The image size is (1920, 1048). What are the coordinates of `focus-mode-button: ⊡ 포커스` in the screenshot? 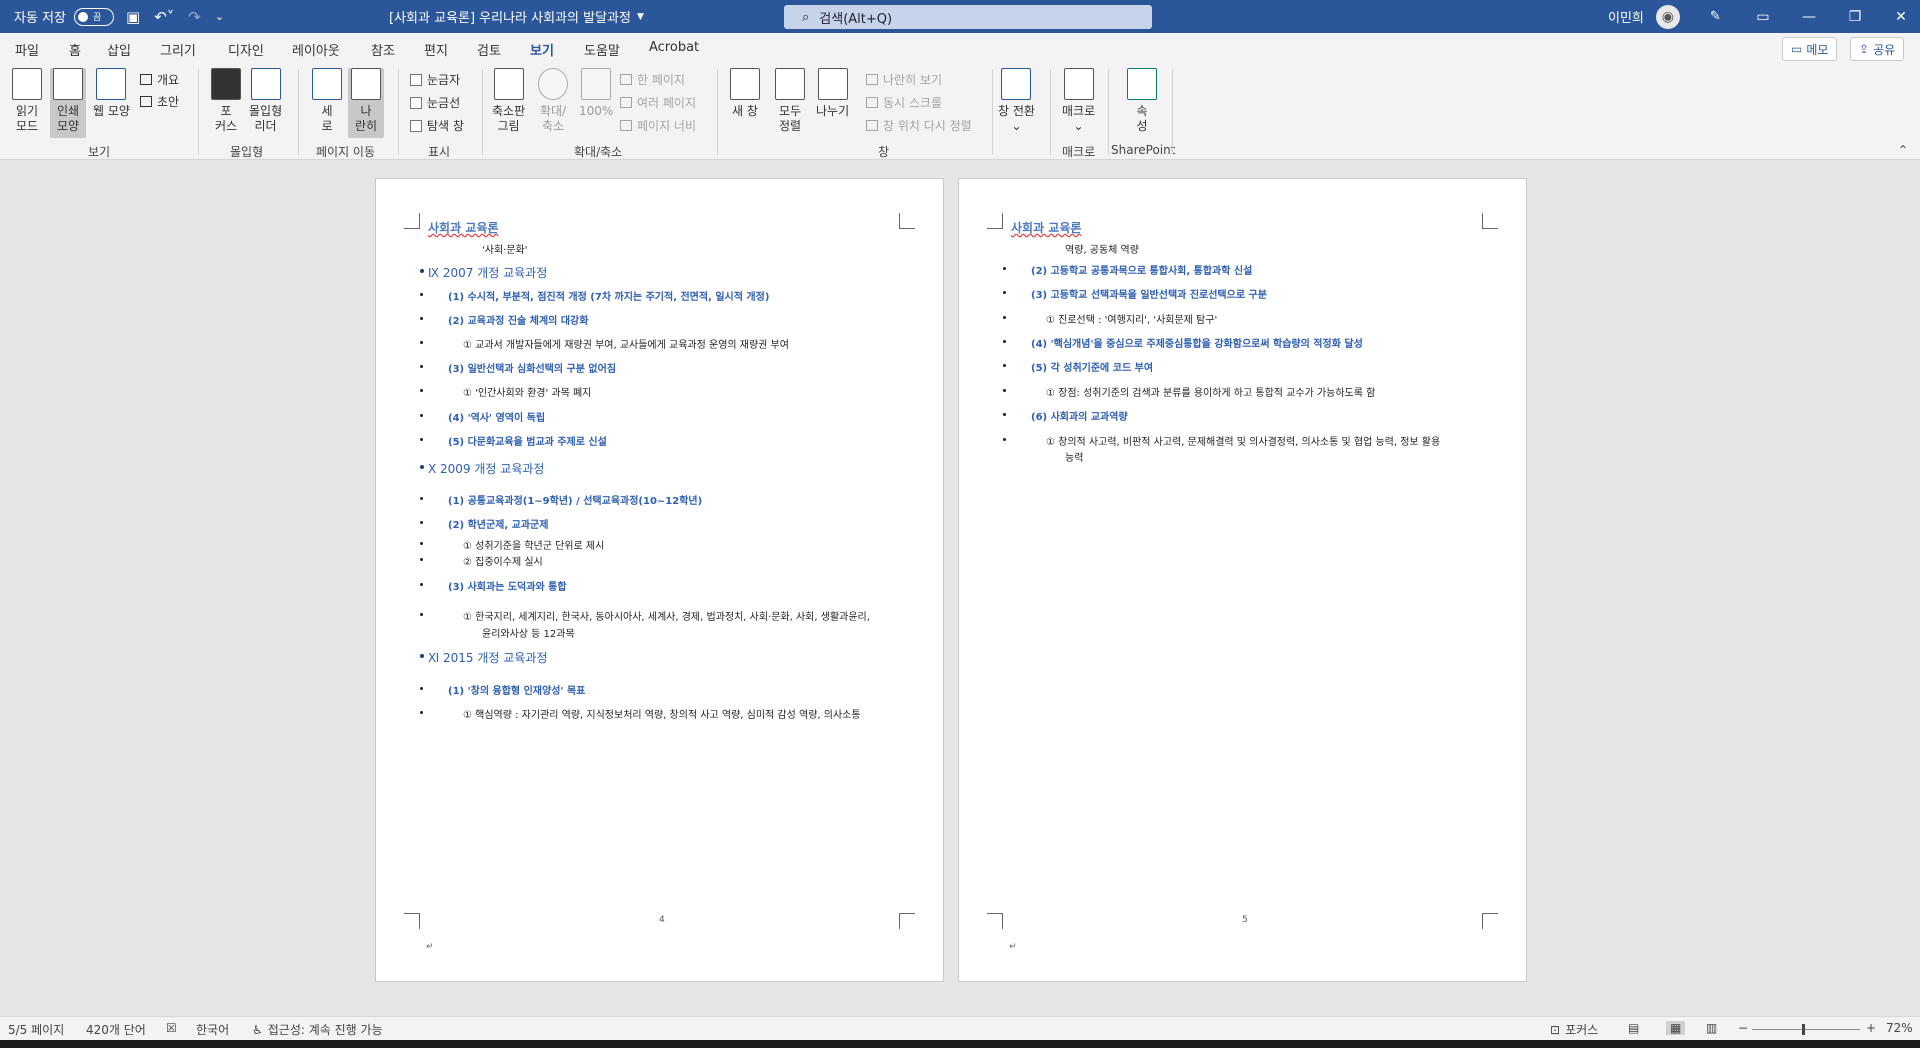 It's located at (1574, 1029).